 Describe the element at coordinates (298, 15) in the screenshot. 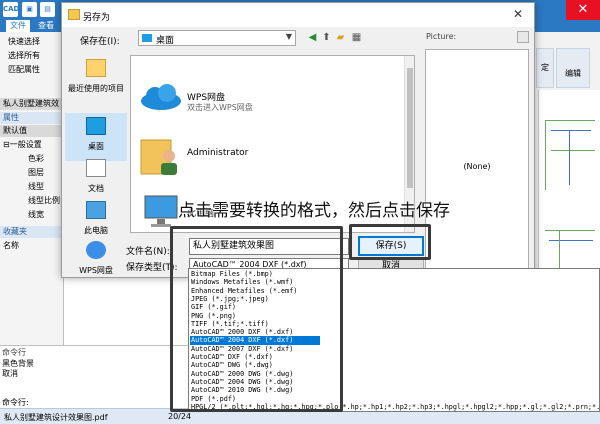

I see `dialog-titlebar: 另存为 ✕` at that location.